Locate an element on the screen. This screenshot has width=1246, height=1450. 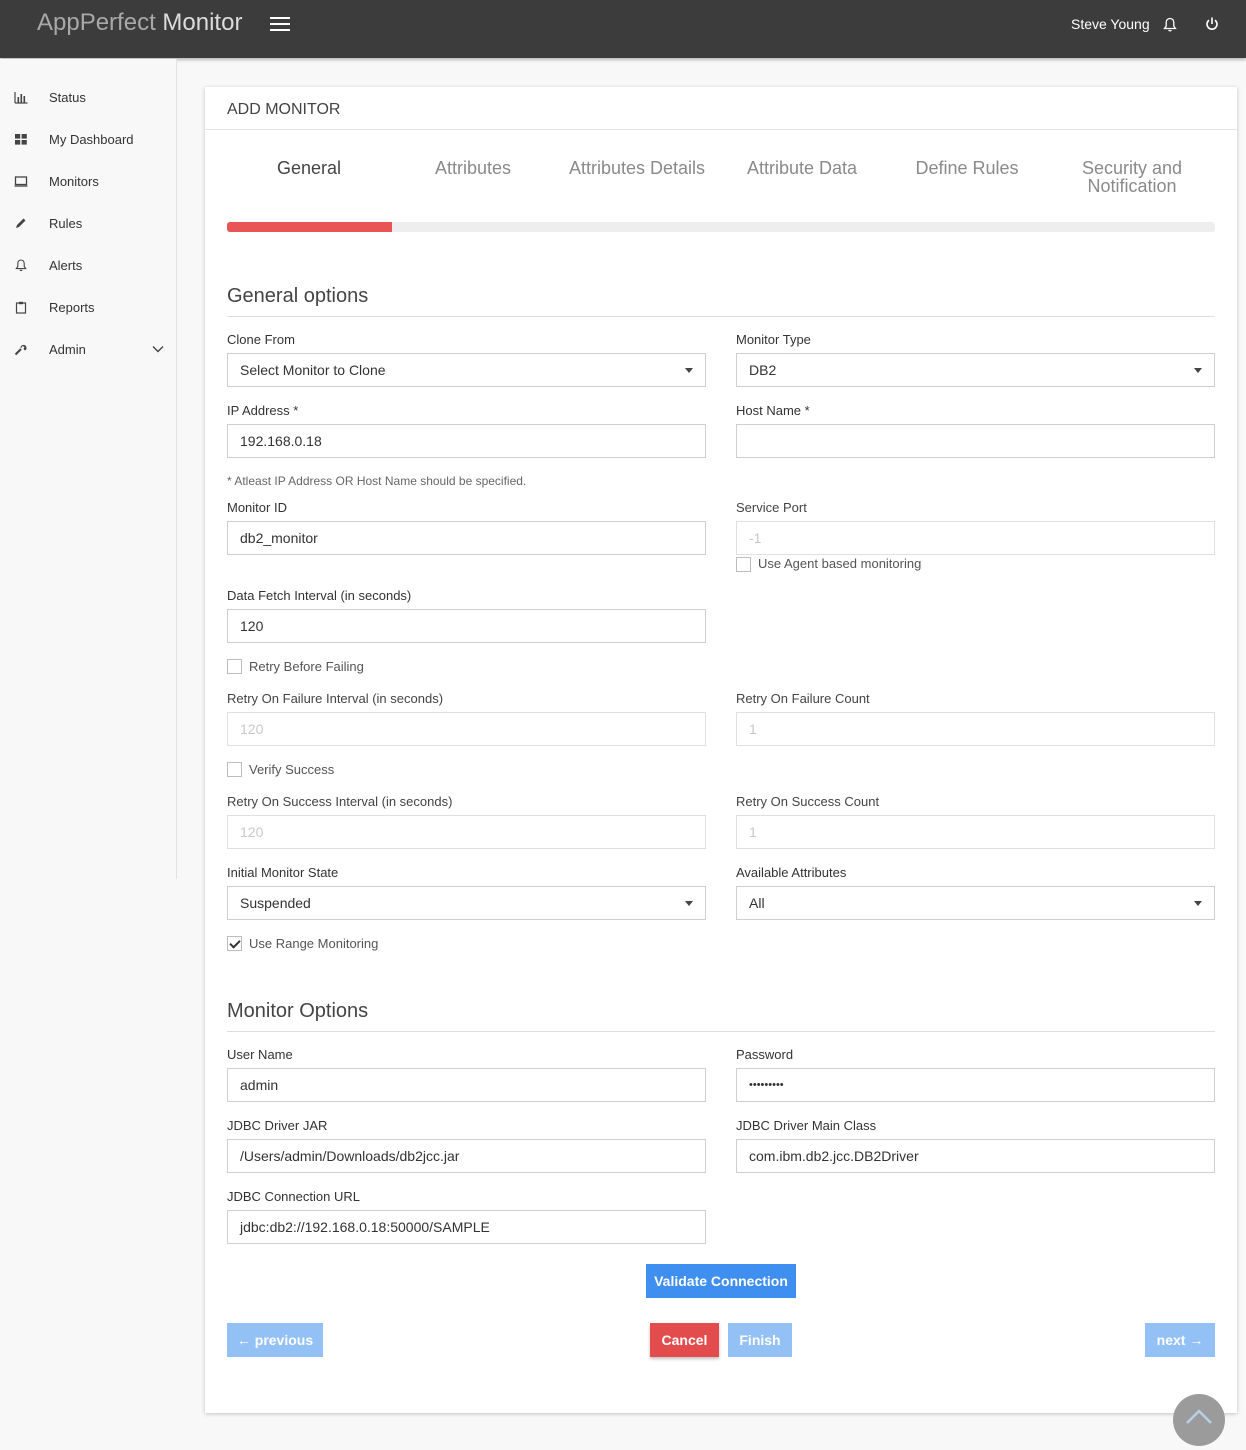
finish-button: Finish is located at coordinates (760, 1340).